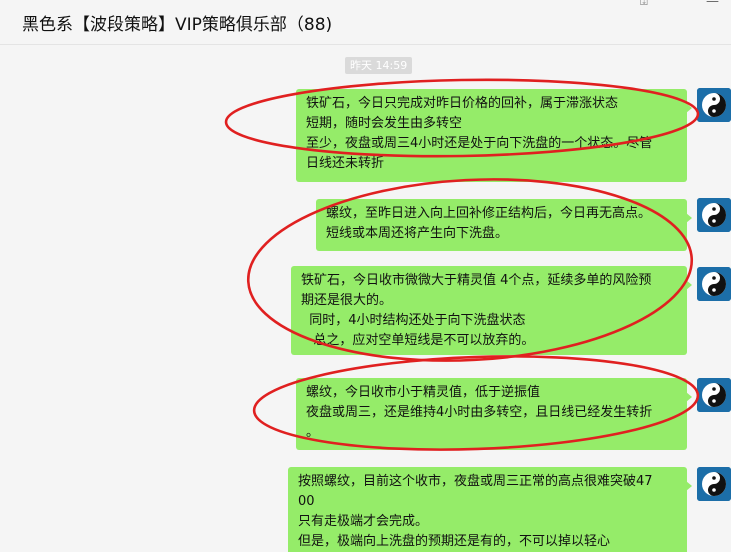  Describe the element at coordinates (423, 392) in the screenshot. I see `message-line: 螺纹，今日收市小于精灵值，低于逆振值` at that location.